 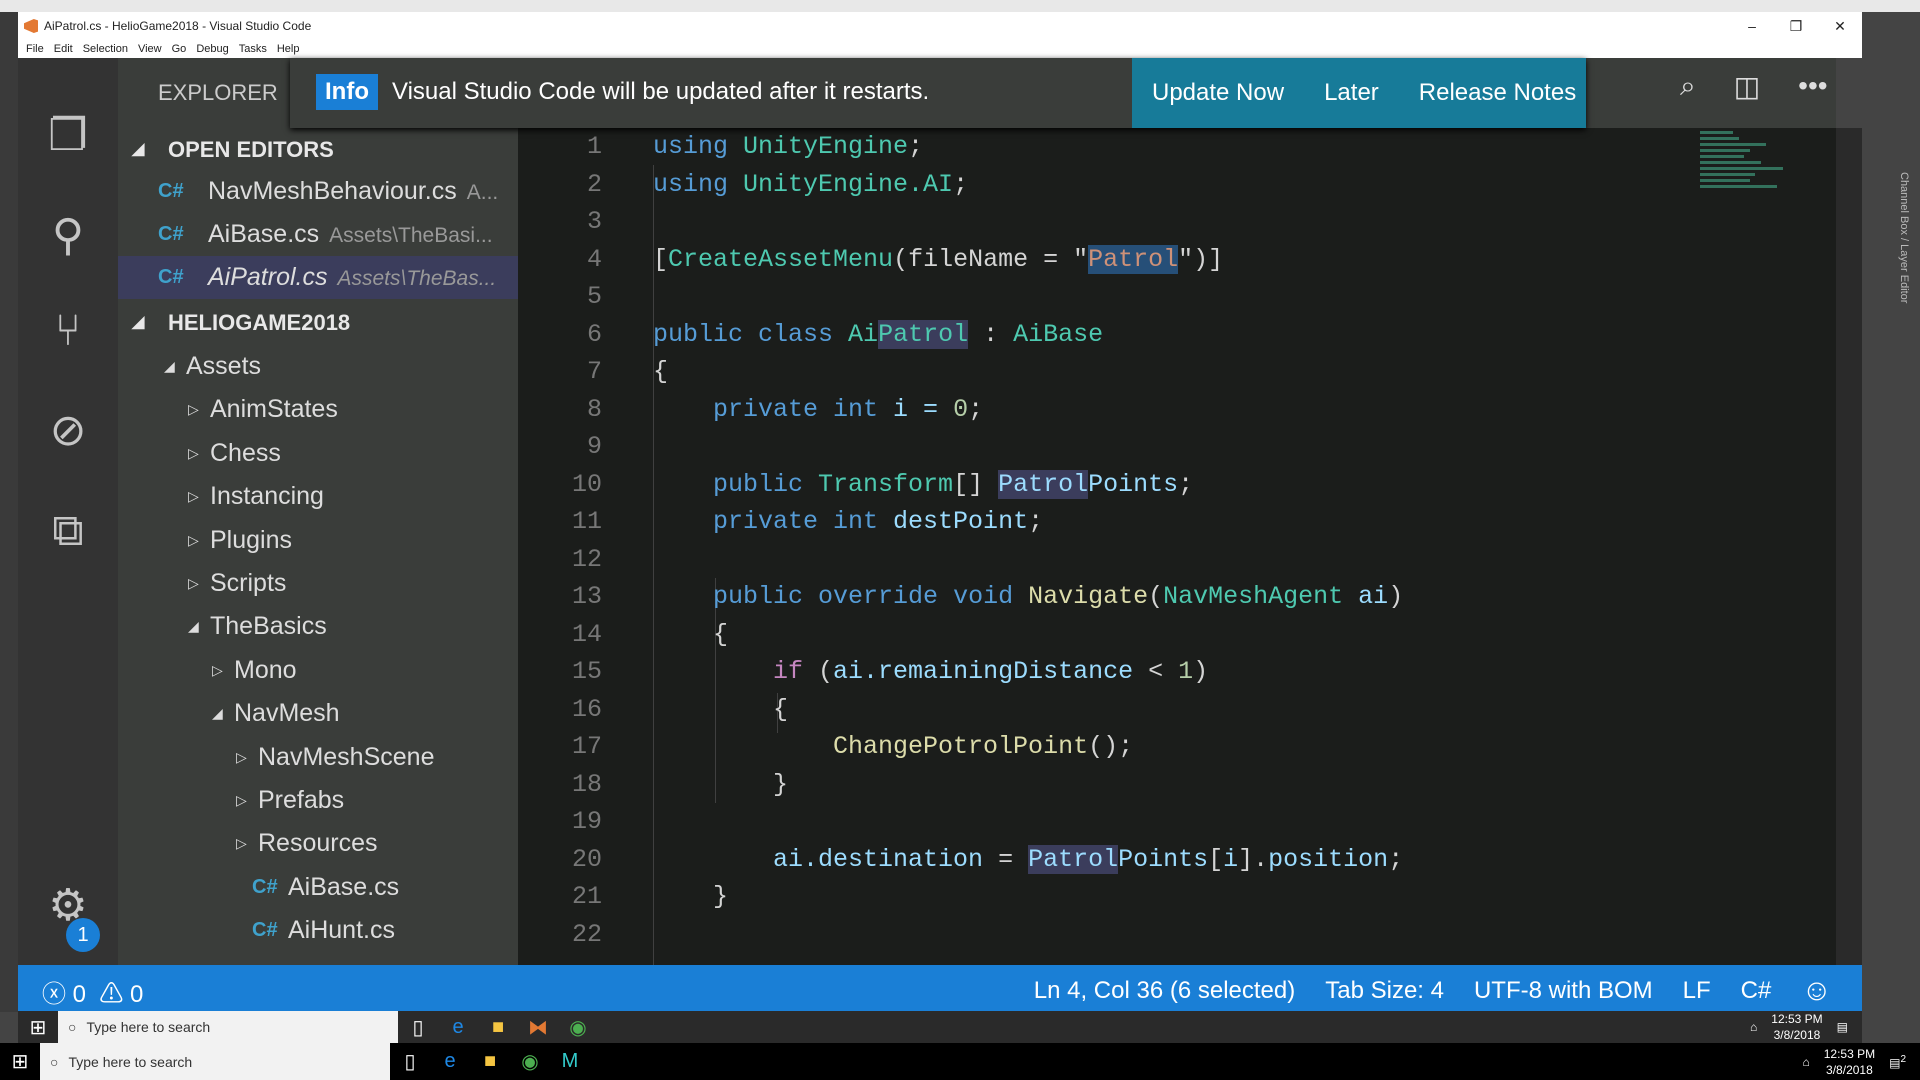 I want to click on language-mode: C#, so click(x=1756, y=991).